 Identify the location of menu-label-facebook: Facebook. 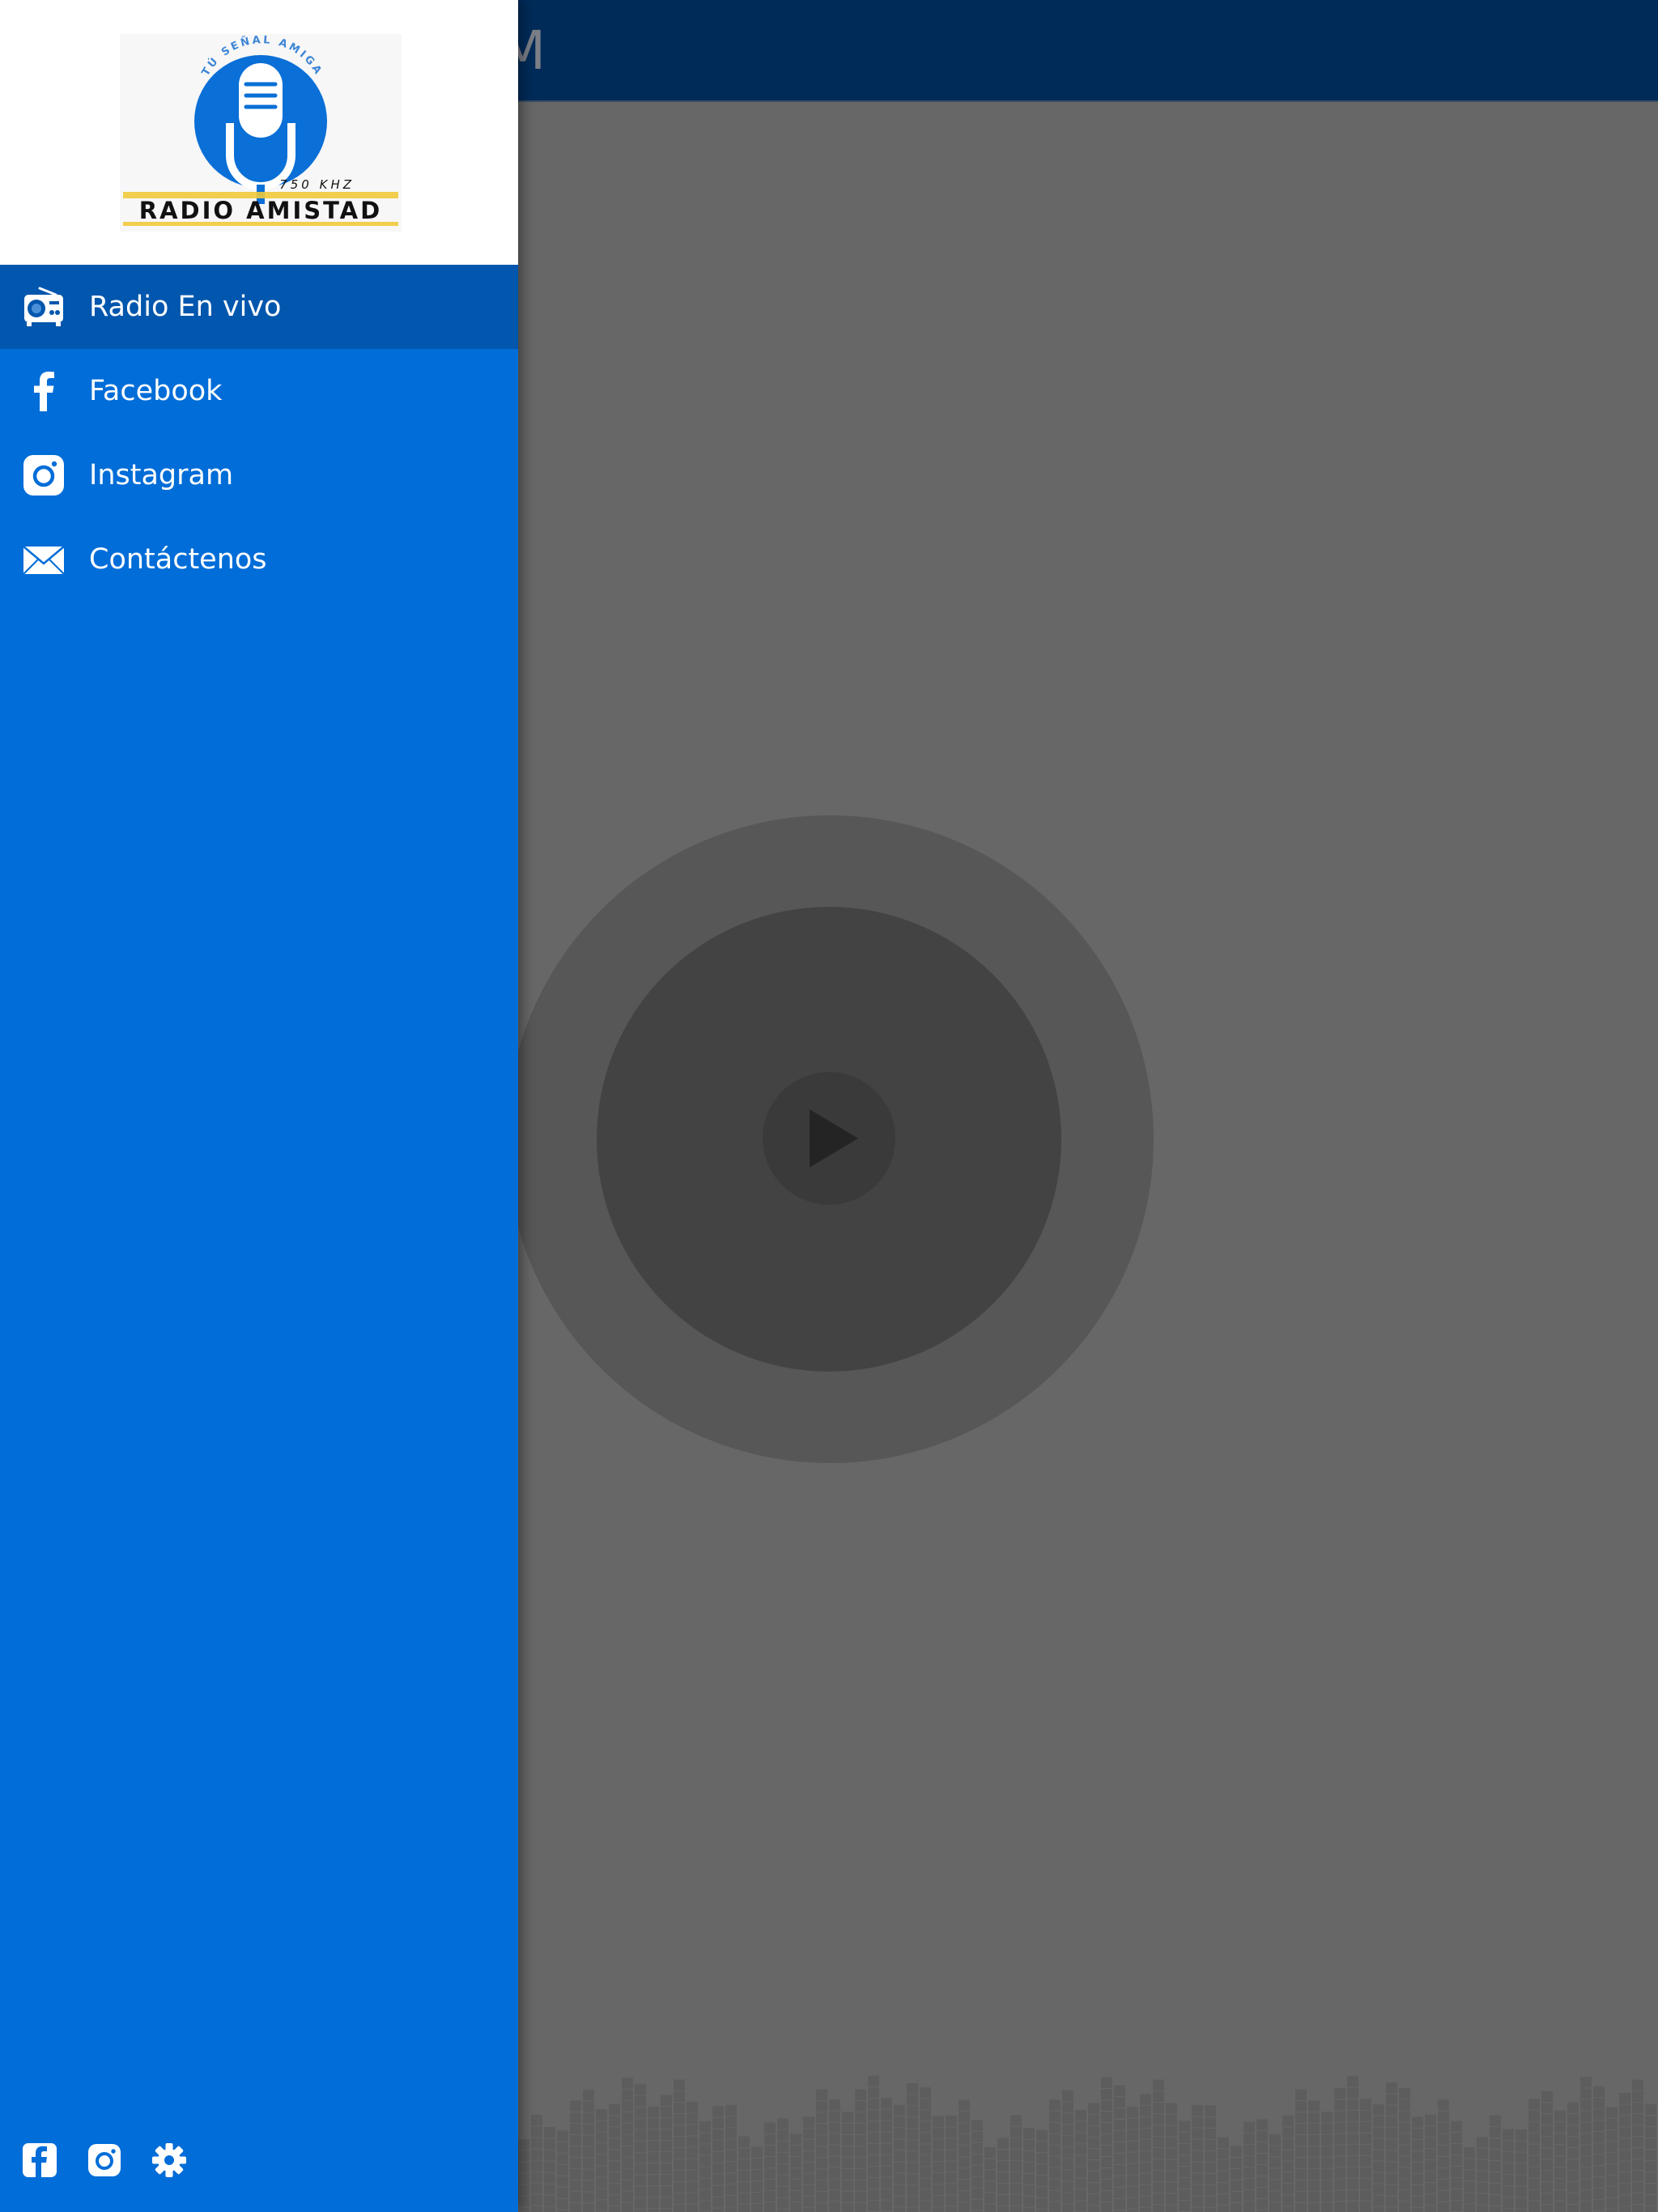
(156, 391).